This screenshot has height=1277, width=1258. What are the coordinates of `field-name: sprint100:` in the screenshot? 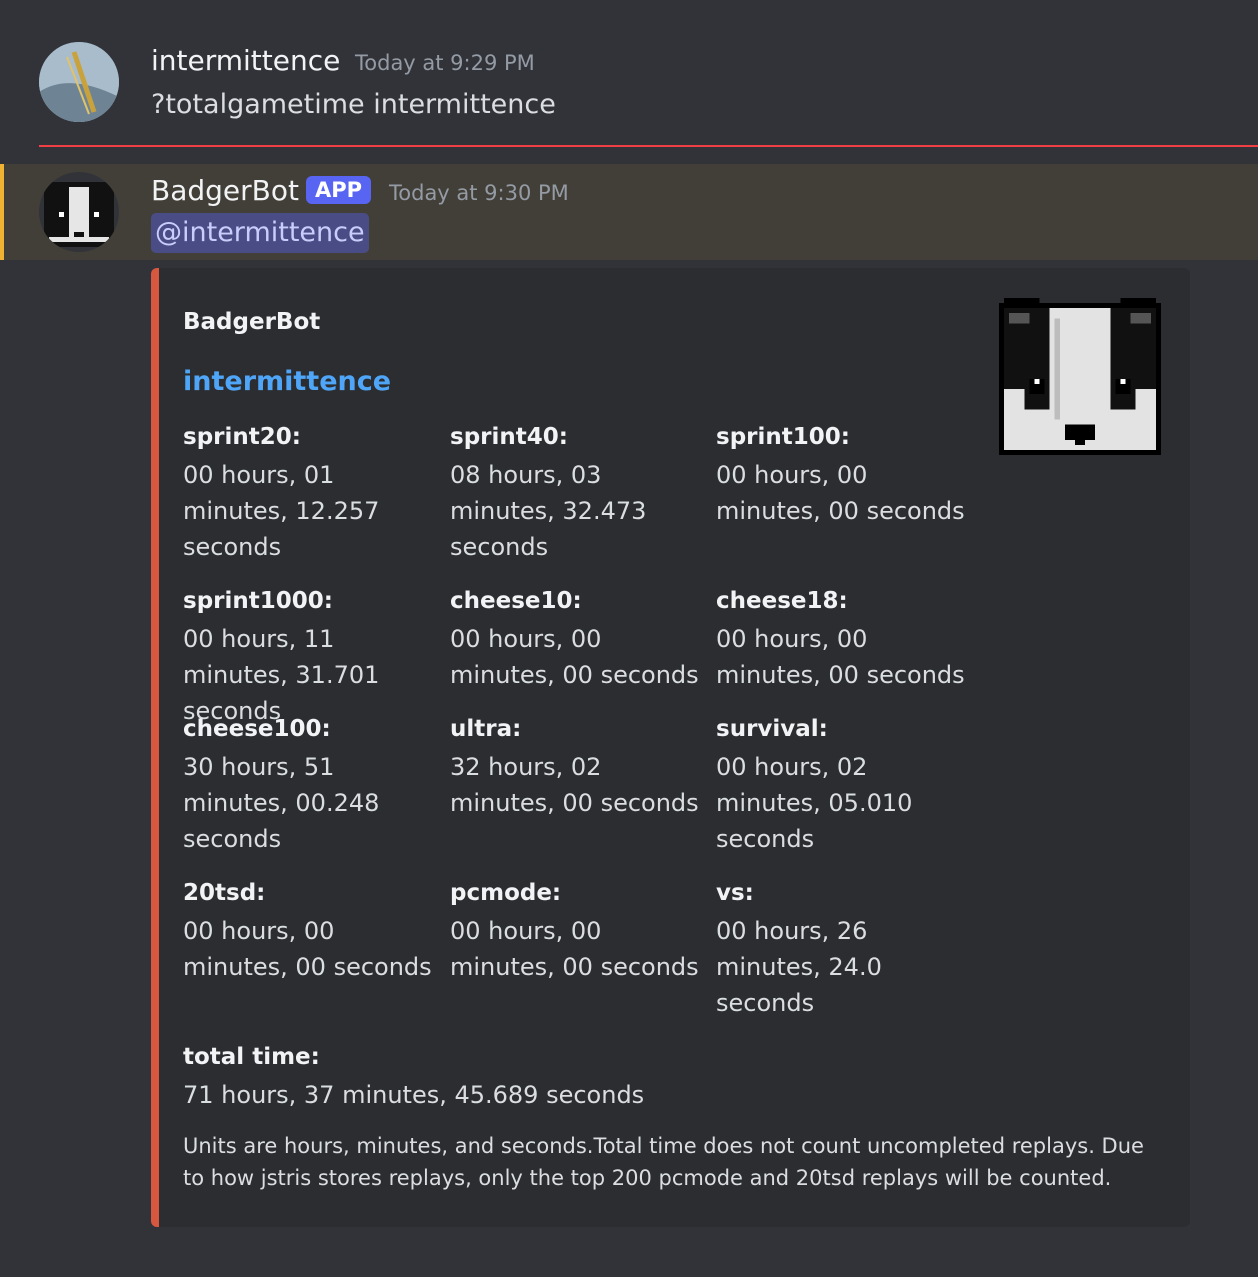 It's located at (783, 437).